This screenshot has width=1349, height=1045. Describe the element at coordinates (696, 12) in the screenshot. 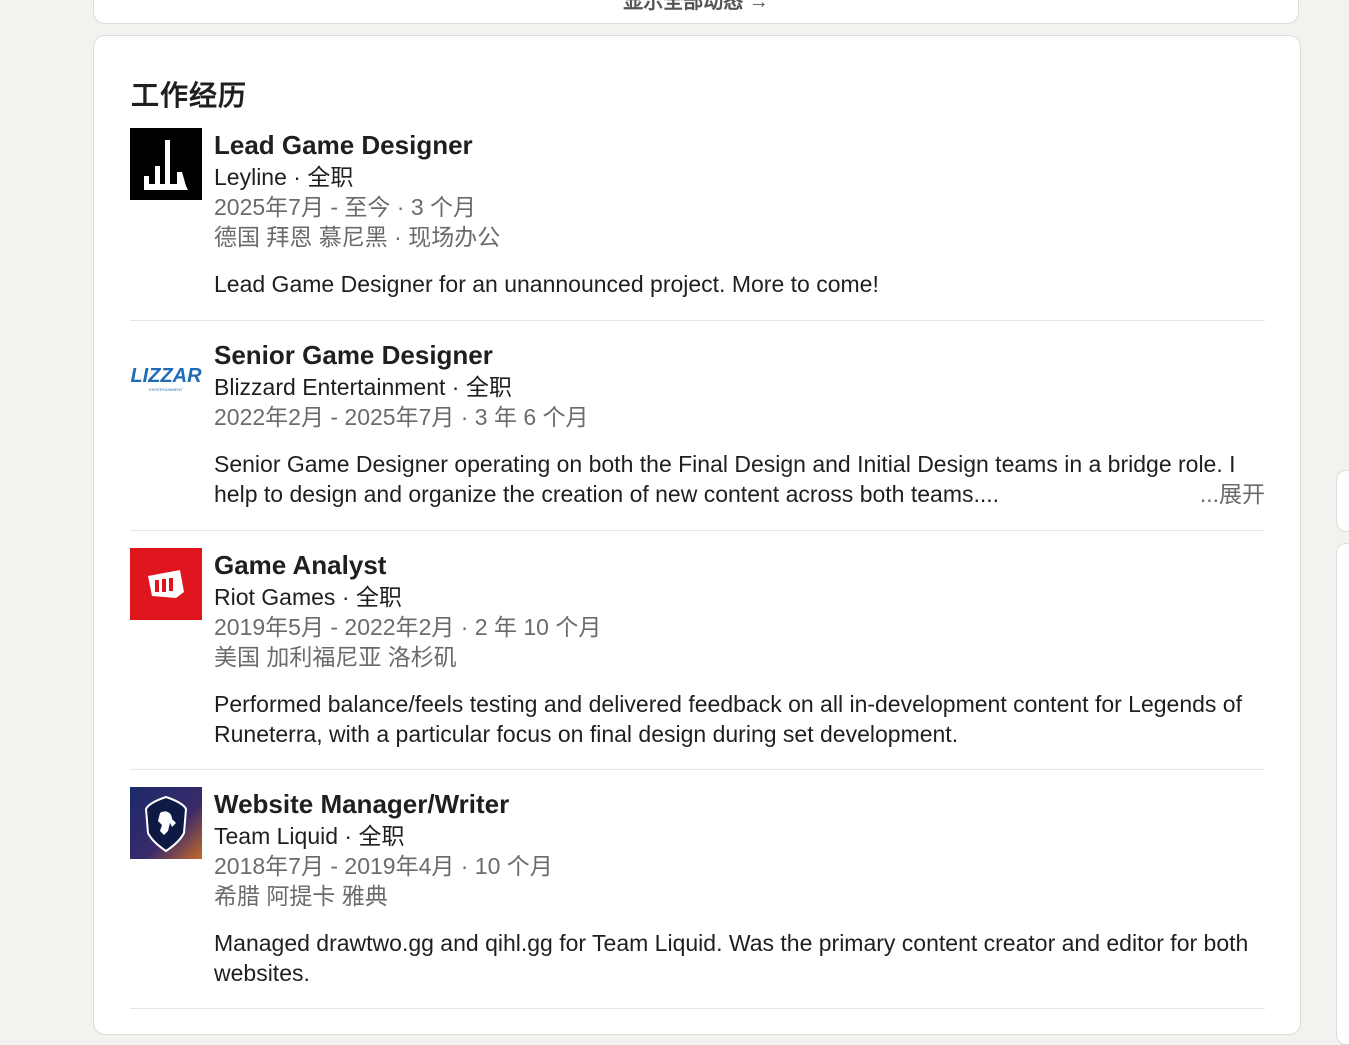

I see `previous-section-card: 显示全部动态 →` at that location.